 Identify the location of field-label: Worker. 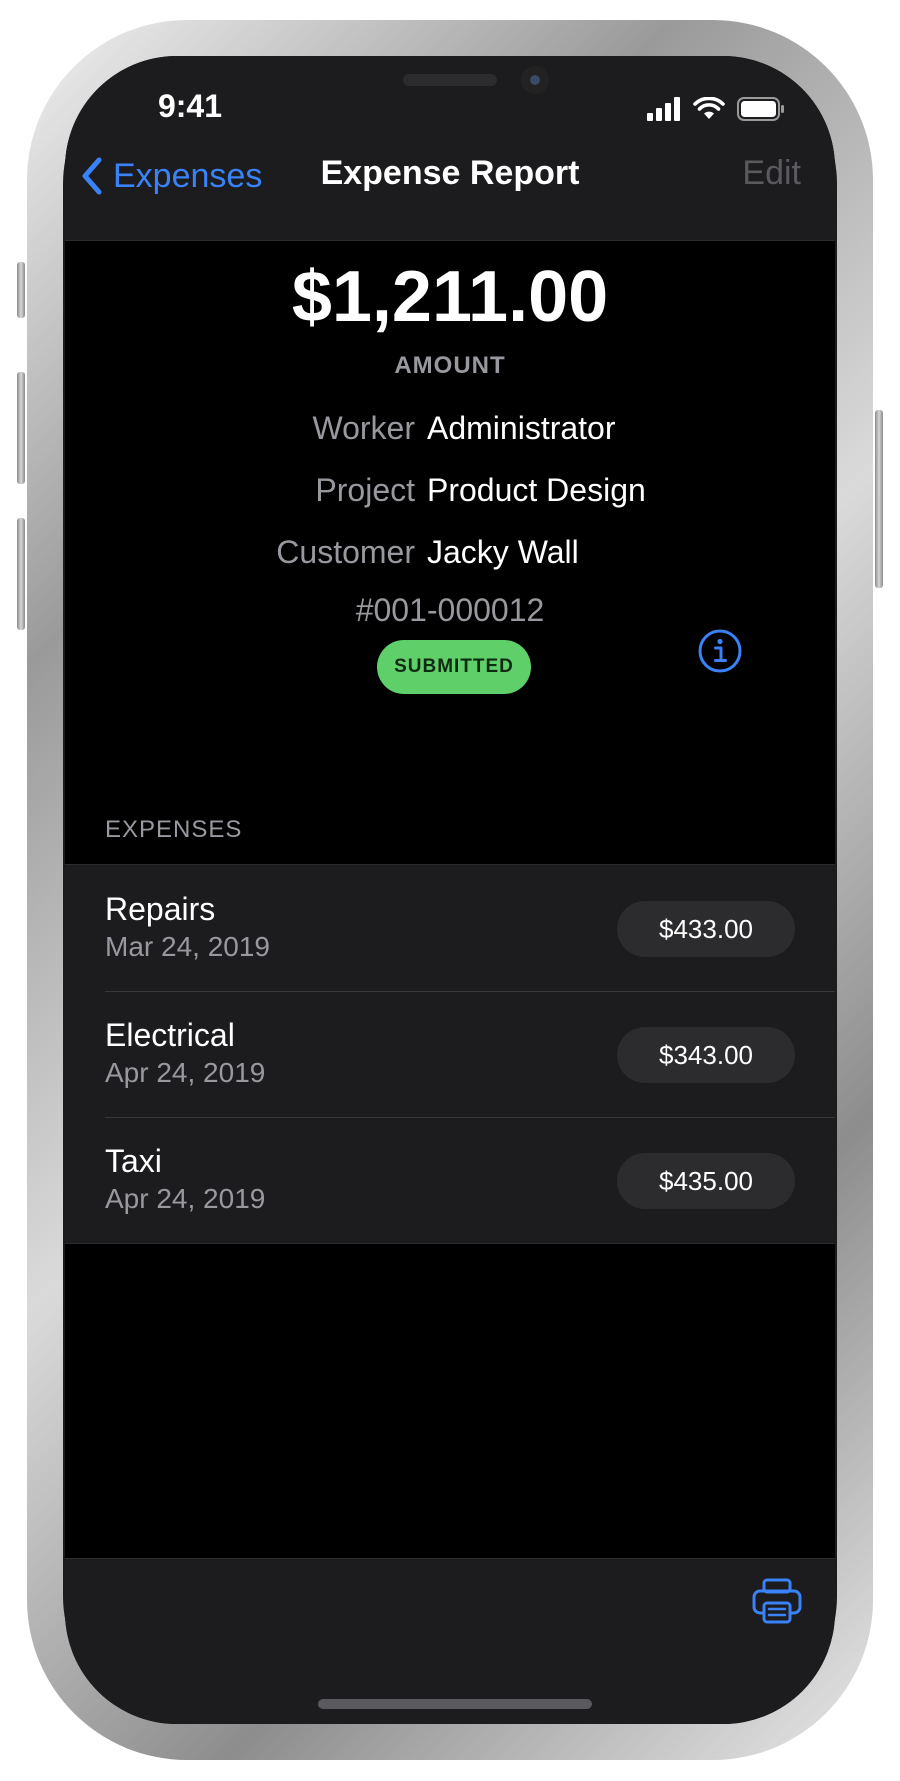
(363, 428).